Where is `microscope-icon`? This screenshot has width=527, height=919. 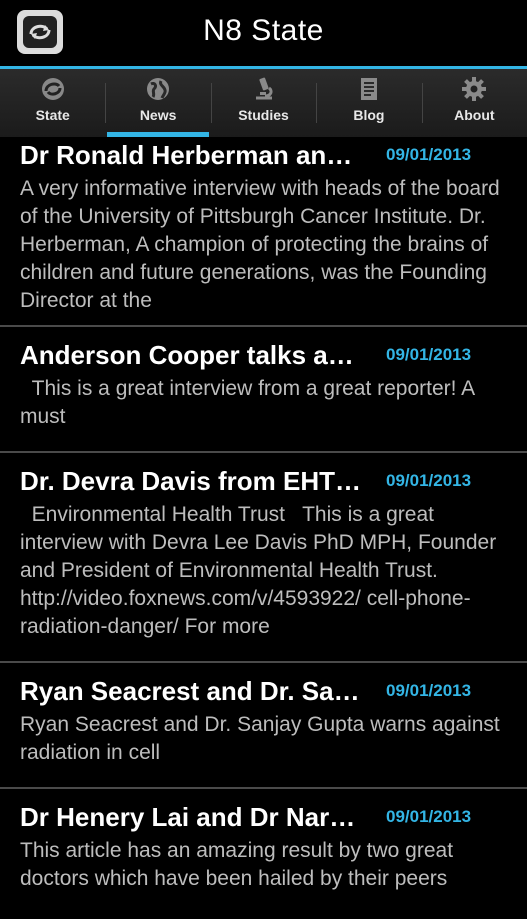
microscope-icon is located at coordinates (264, 89).